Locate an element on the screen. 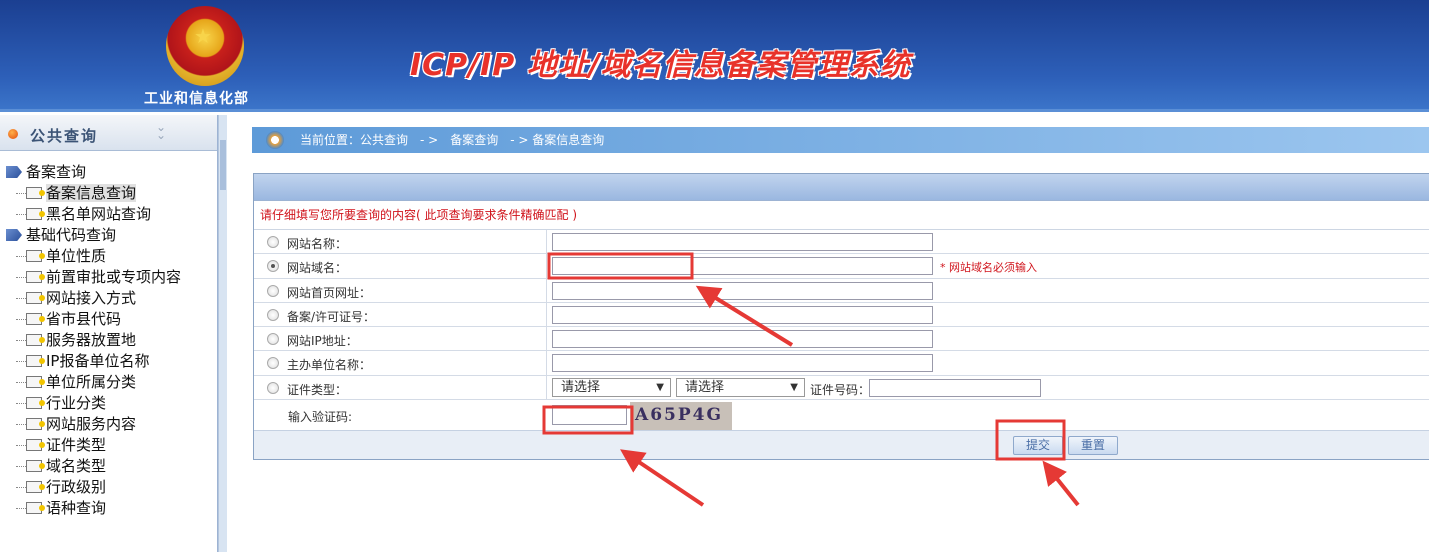 This screenshot has width=1429, height=552. sidebar-item: 黑名单网站查询 is located at coordinates (109, 214).